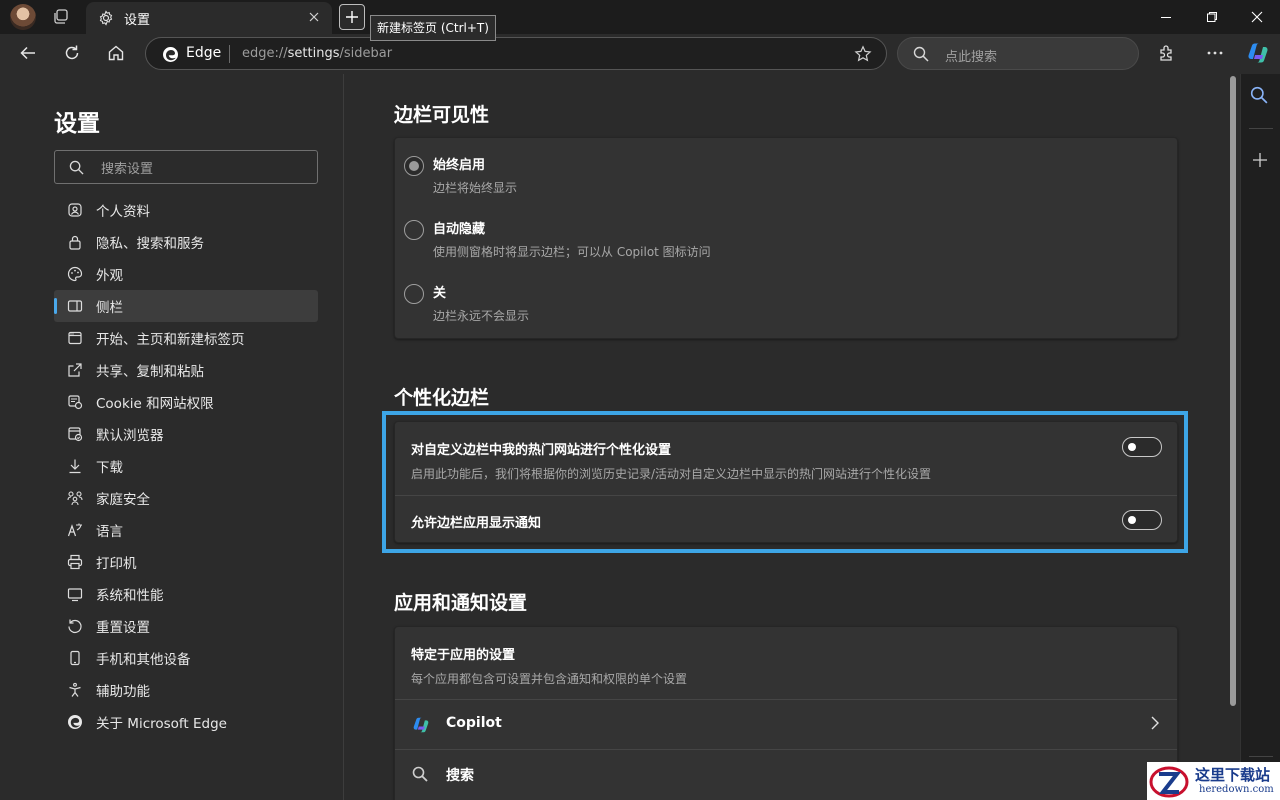 This screenshot has height=800, width=1280. Describe the element at coordinates (1170, 781) in the screenshot. I see `watermark-logo-icon` at that location.